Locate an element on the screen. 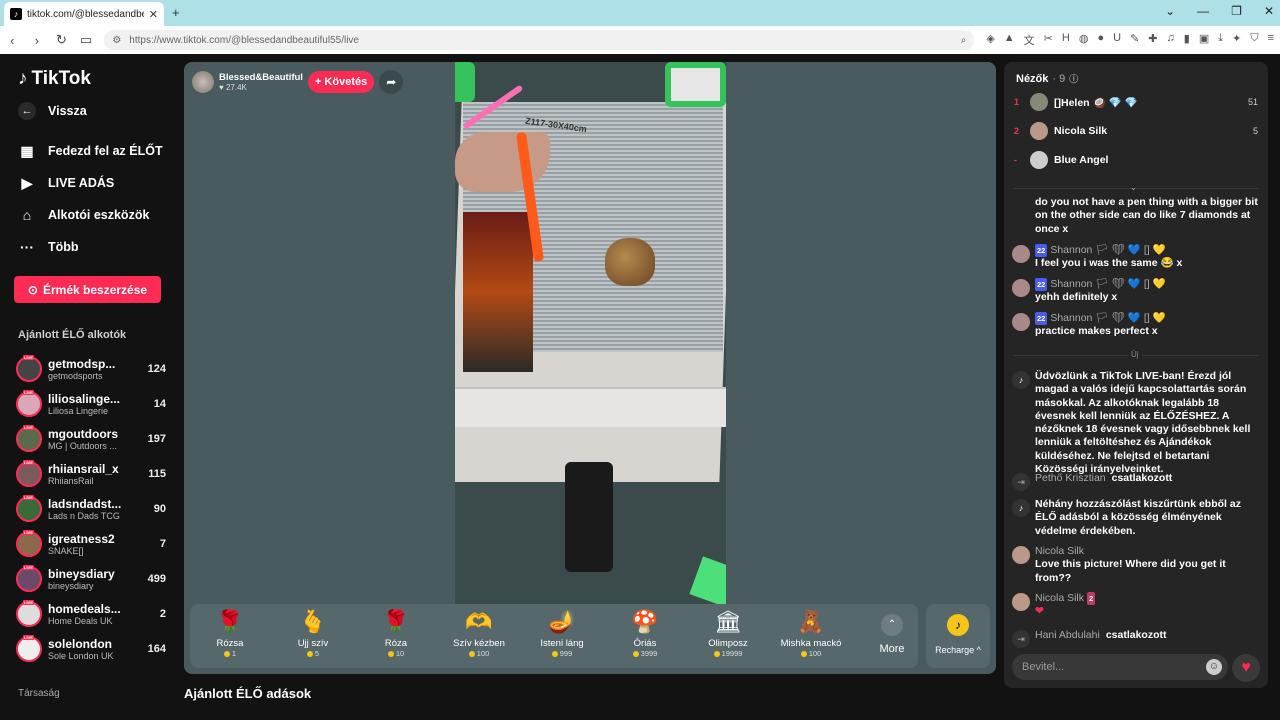  hls-extension-icon: H is located at coordinates (1066, 40).